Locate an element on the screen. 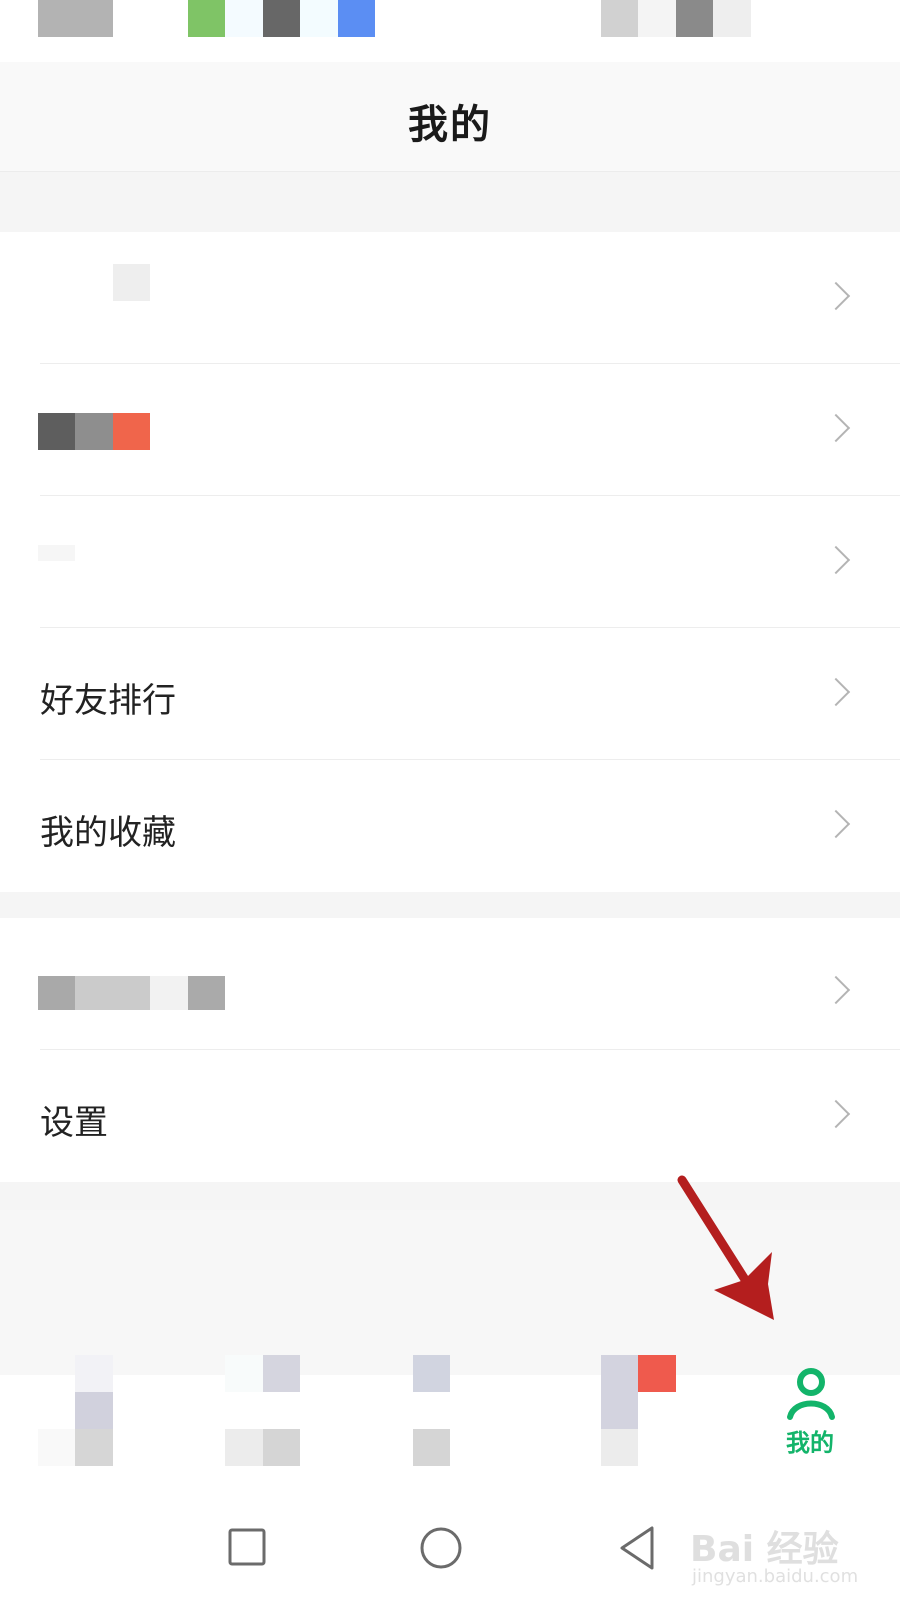 This screenshot has width=900, height=1600. status-bar is located at coordinates (450, 31).